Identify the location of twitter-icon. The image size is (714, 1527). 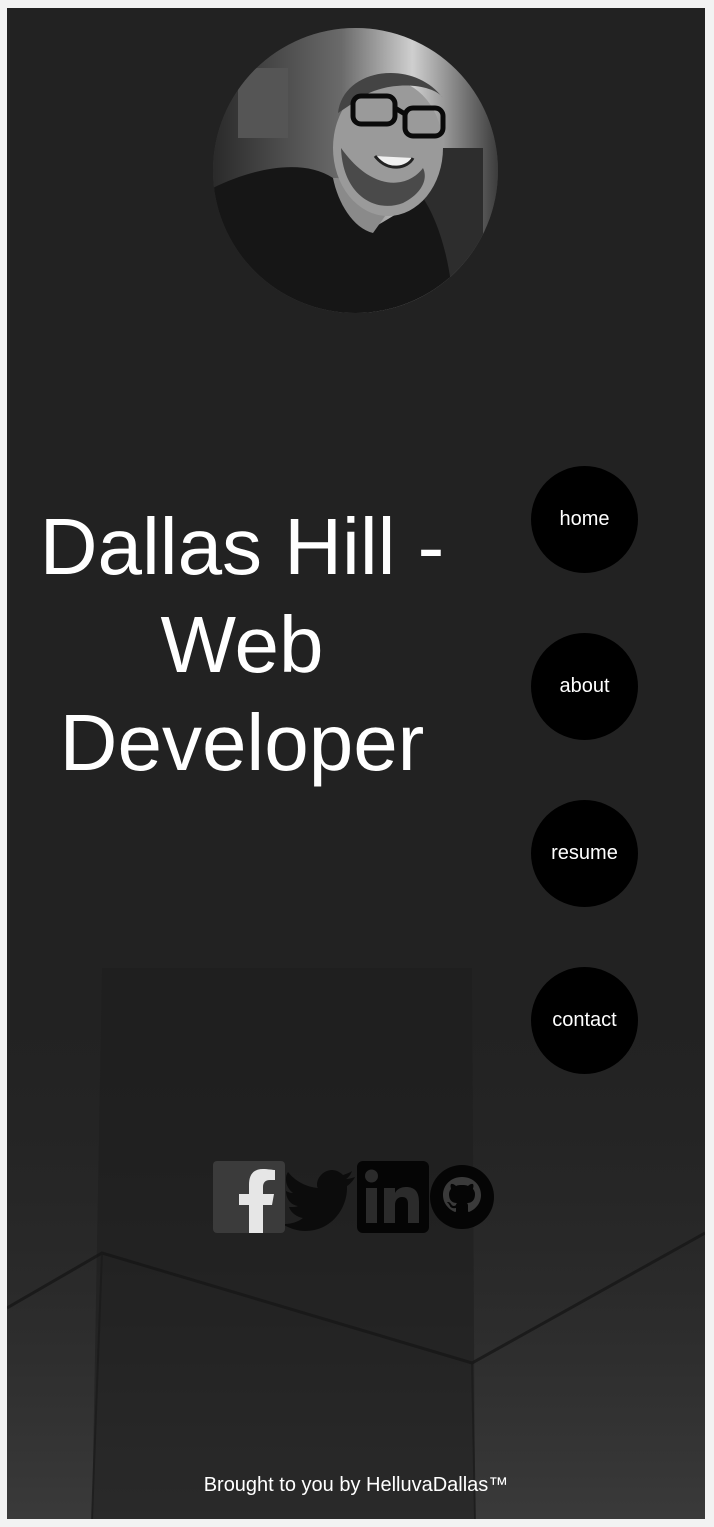
(319, 1197).